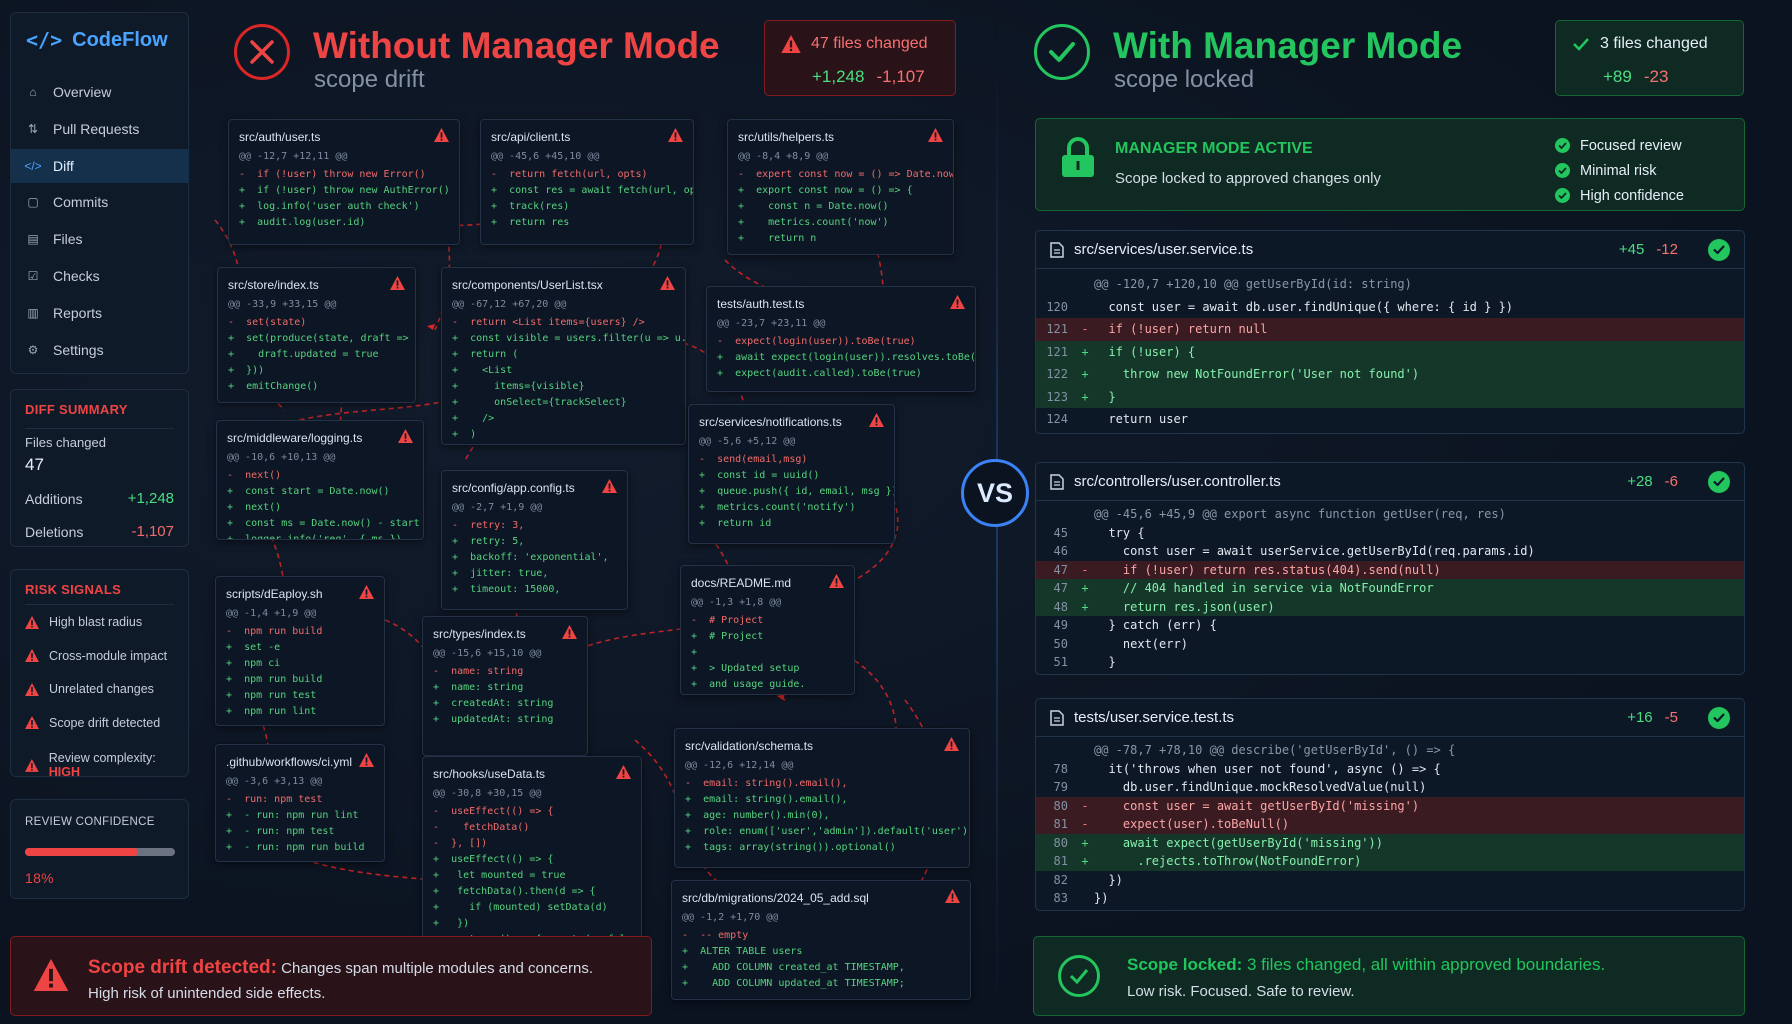  I want to click on file-name: src/services/notifications.ts, so click(770, 421).